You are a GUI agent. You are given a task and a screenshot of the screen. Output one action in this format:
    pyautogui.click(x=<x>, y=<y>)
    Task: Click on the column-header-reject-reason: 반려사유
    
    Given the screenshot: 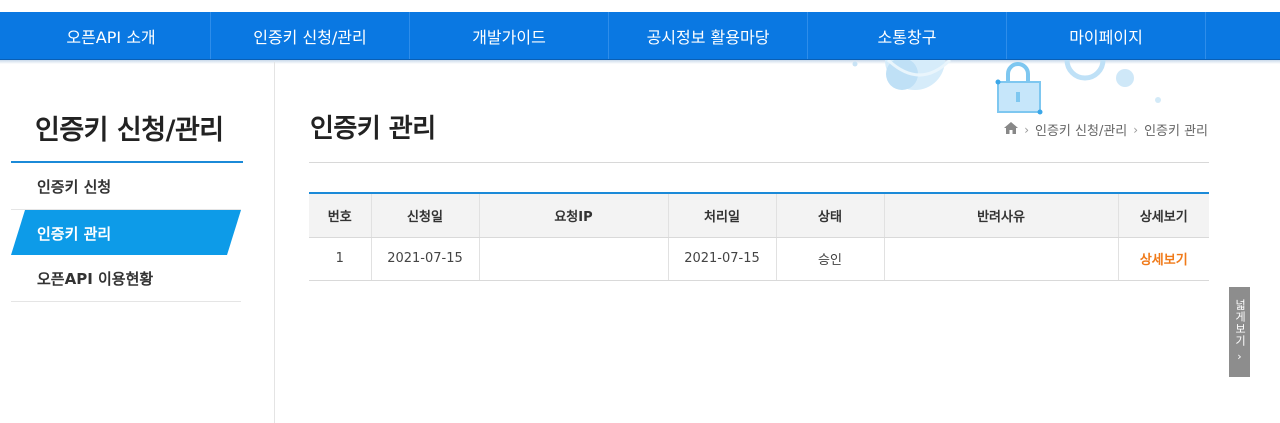 What is the action you would take?
    pyautogui.click(x=1001, y=215)
    